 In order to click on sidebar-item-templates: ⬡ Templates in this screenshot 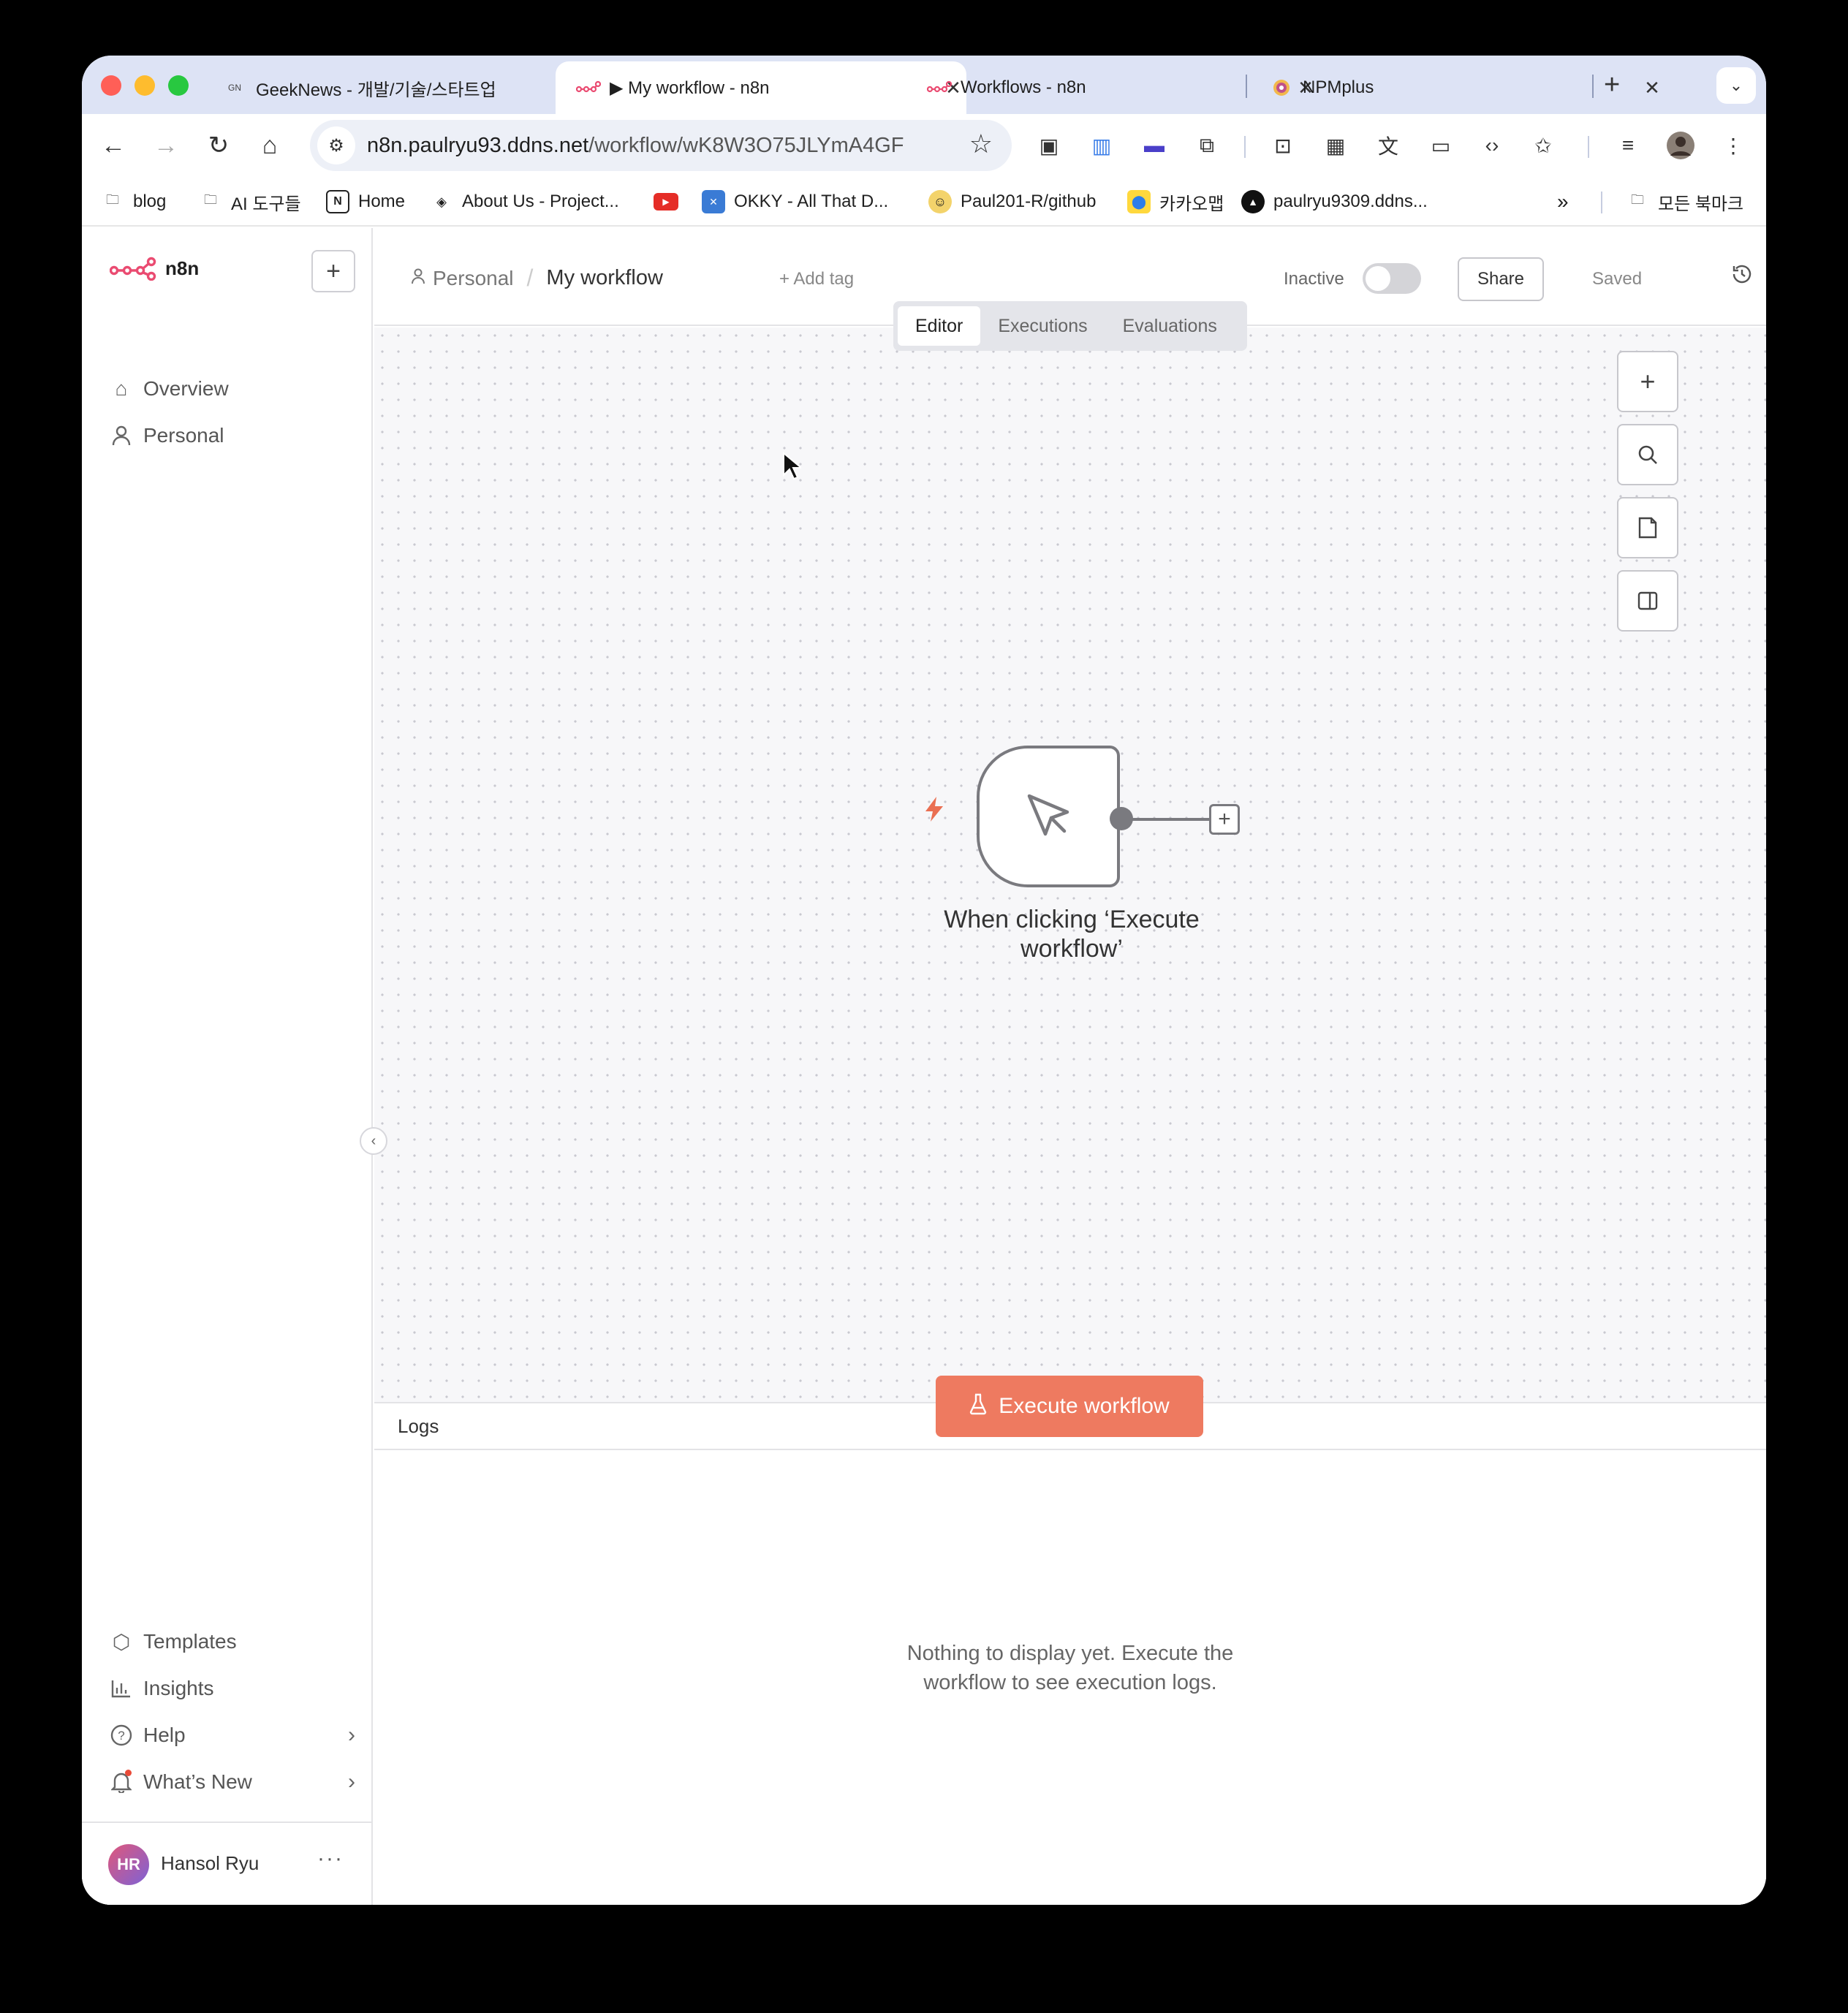, I will do `click(231, 1641)`.